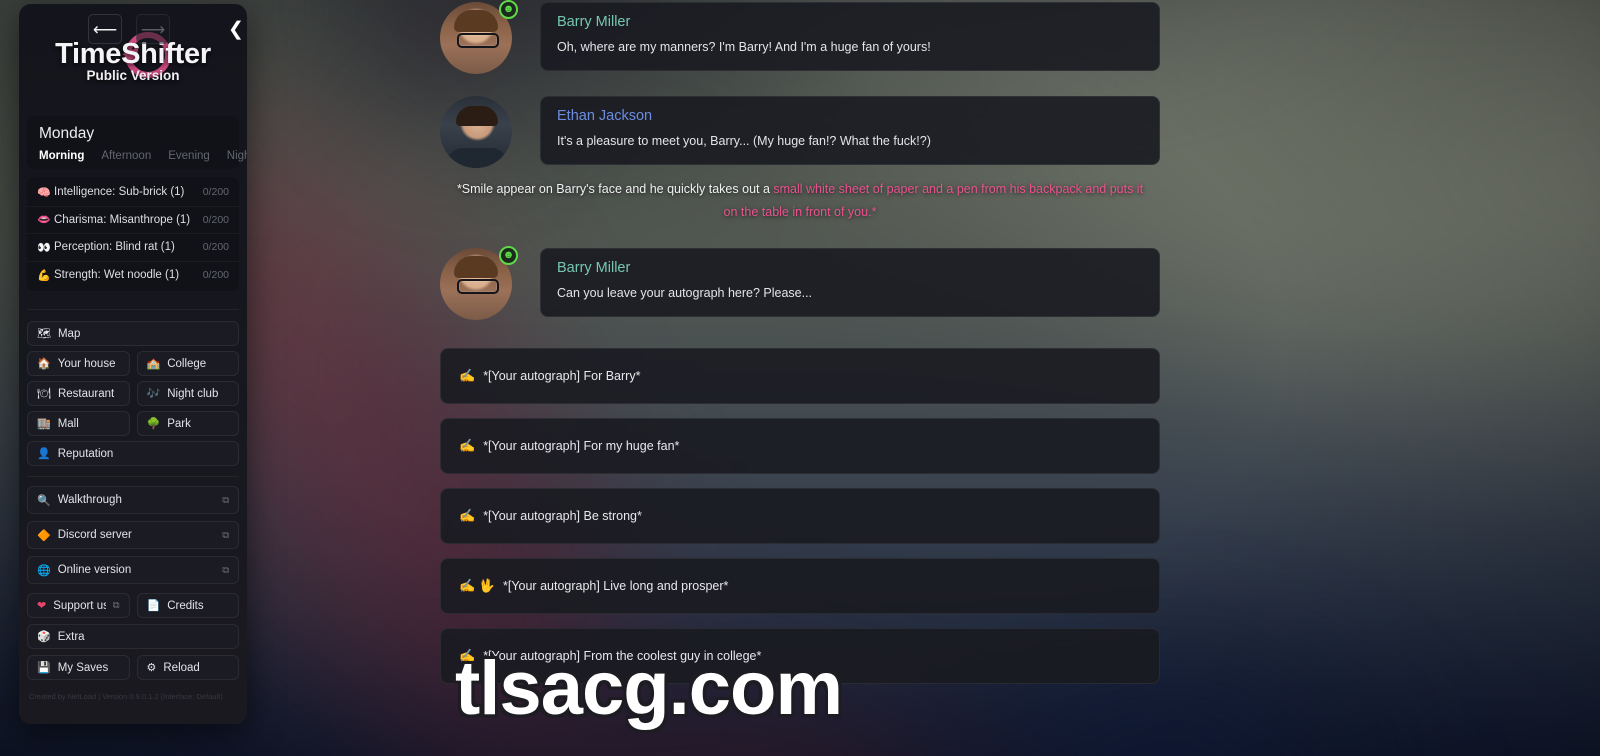 This screenshot has width=1600, height=756. What do you see at coordinates (133, 333) in the screenshot?
I see `map-button: 🗺 Map` at bounding box center [133, 333].